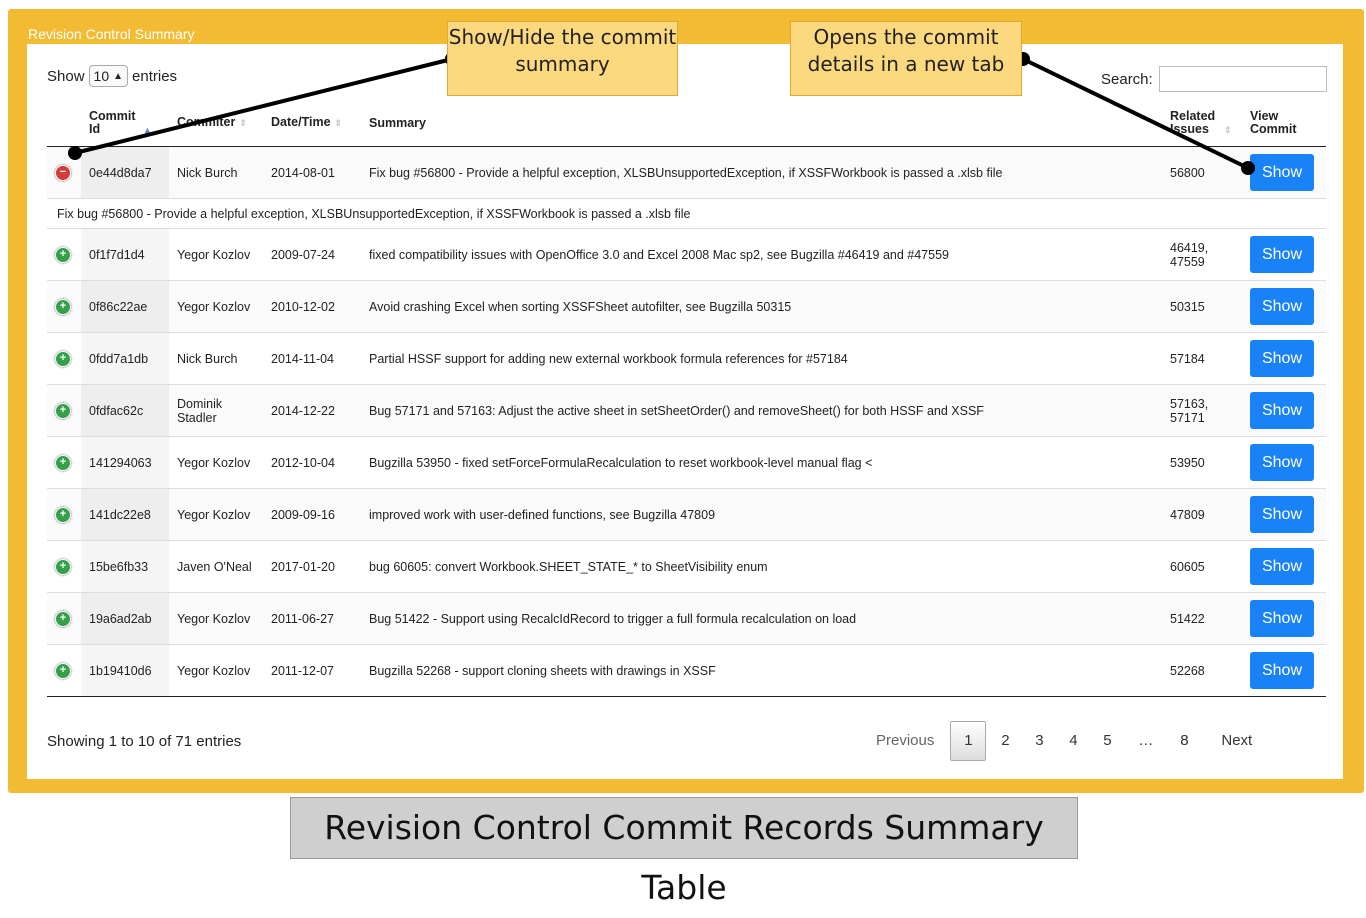 This screenshot has width=1366, height=918. What do you see at coordinates (661, 113) in the screenshot?
I see `callout-arrows` at bounding box center [661, 113].